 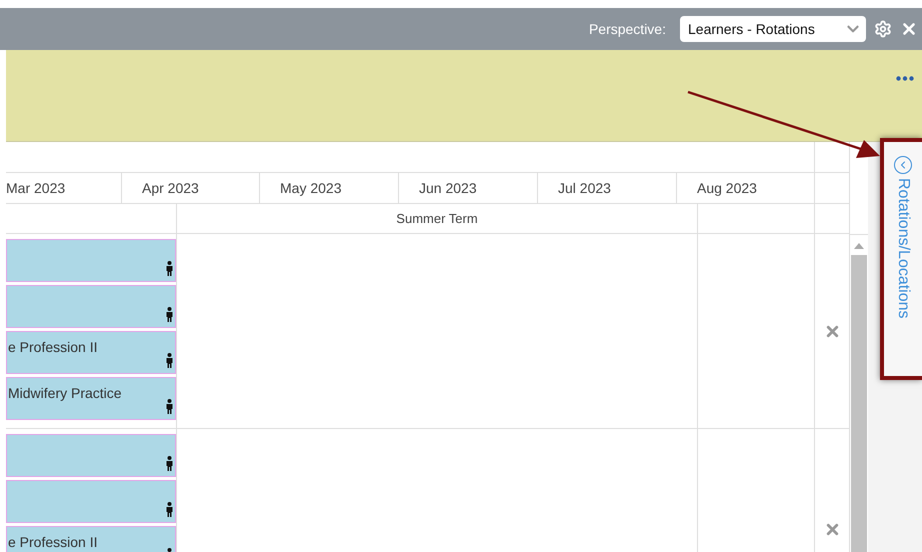 What do you see at coordinates (437, 218) in the screenshot?
I see `term-label: Summer Term` at bounding box center [437, 218].